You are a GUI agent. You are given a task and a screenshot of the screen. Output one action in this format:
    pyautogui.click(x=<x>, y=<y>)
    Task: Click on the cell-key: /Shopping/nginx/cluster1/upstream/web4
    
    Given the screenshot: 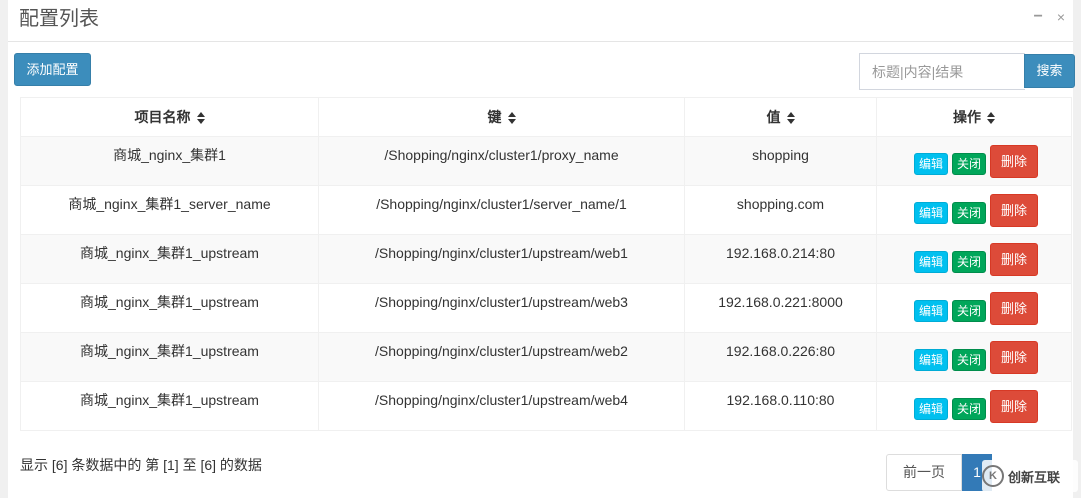 What is the action you would take?
    pyautogui.click(x=501, y=406)
    